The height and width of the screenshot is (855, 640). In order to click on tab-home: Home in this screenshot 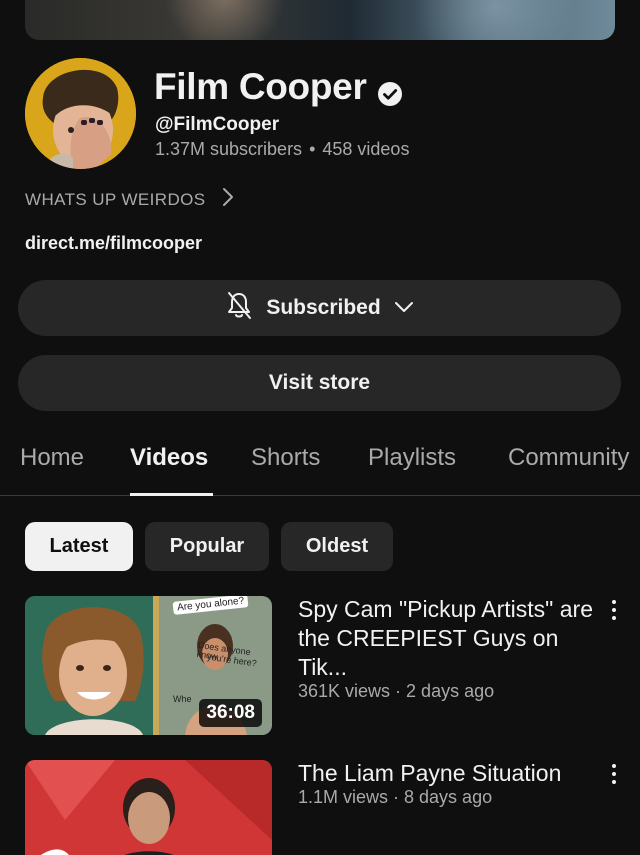, I will do `click(52, 458)`.